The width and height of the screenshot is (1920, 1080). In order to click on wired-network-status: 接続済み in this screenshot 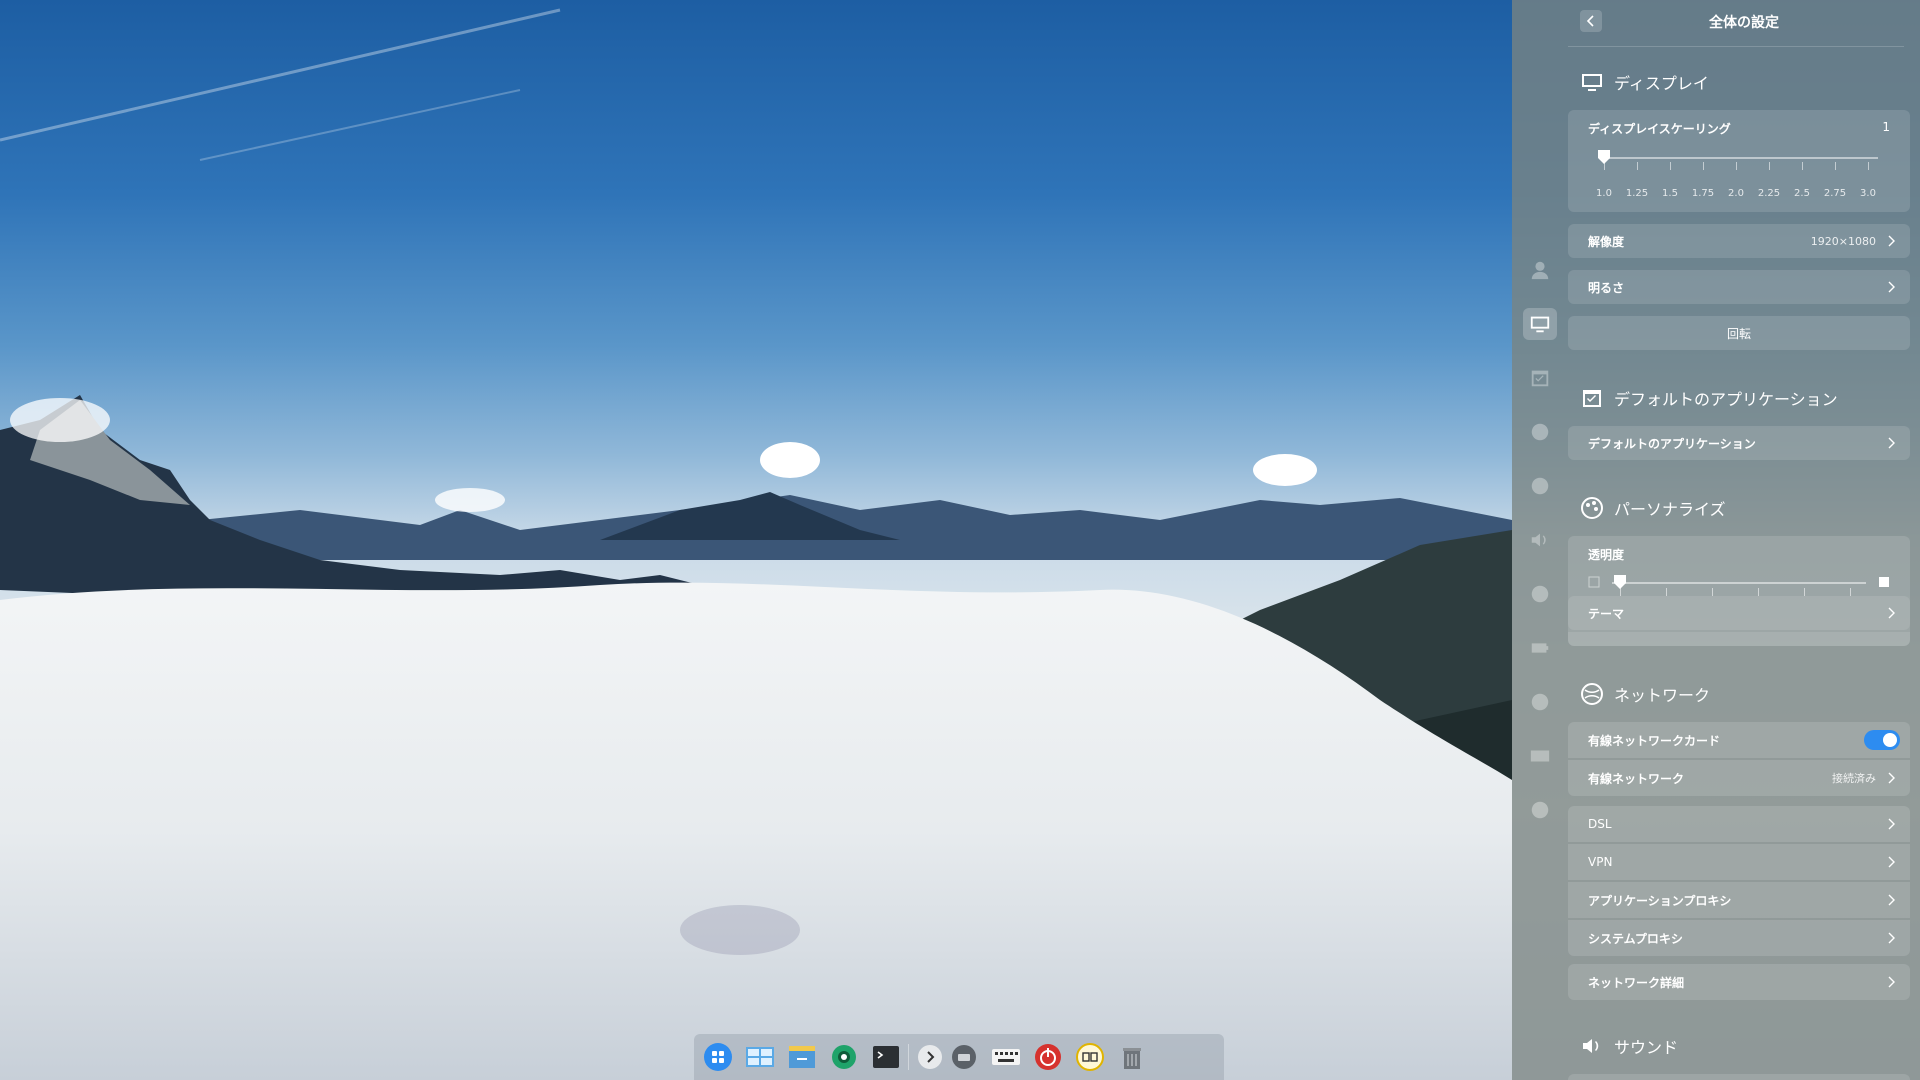, I will do `click(1854, 778)`.